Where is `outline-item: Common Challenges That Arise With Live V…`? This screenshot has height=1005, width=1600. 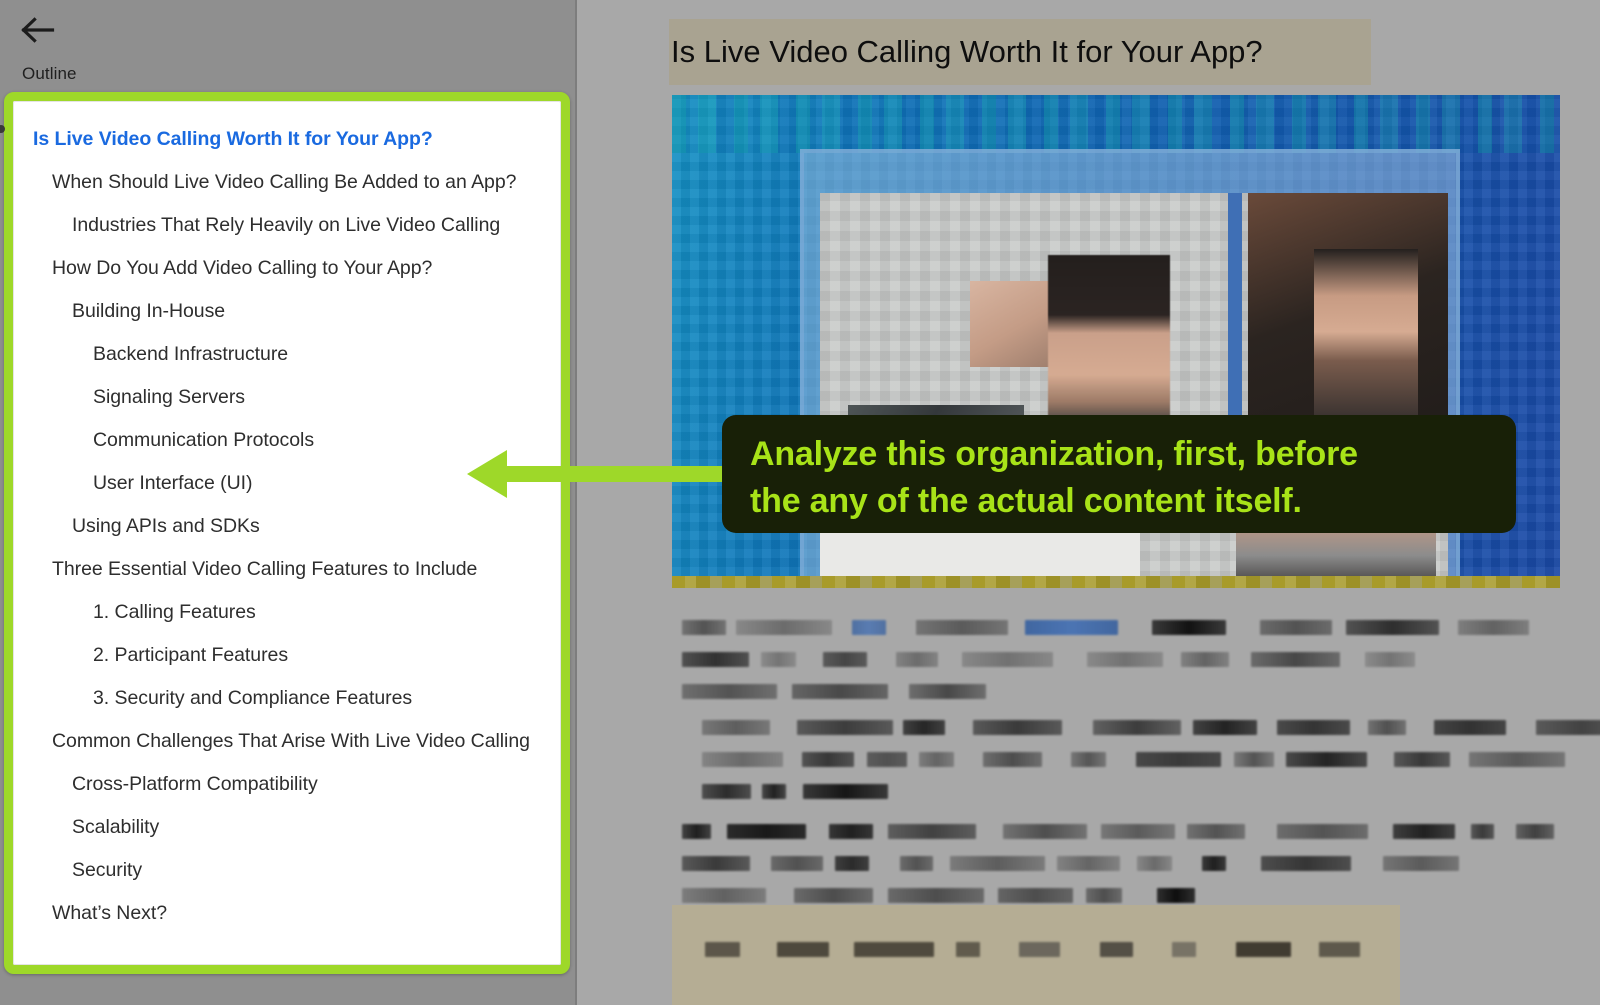 outline-item: Common Challenges That Arise With Live V… is located at coordinates (287, 740).